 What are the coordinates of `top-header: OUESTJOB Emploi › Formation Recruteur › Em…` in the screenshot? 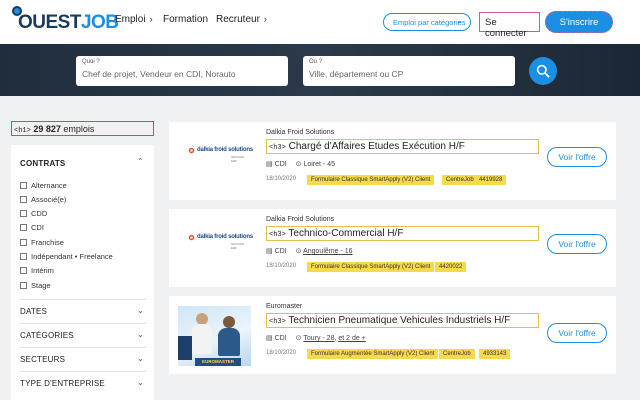 It's located at (320, 22).